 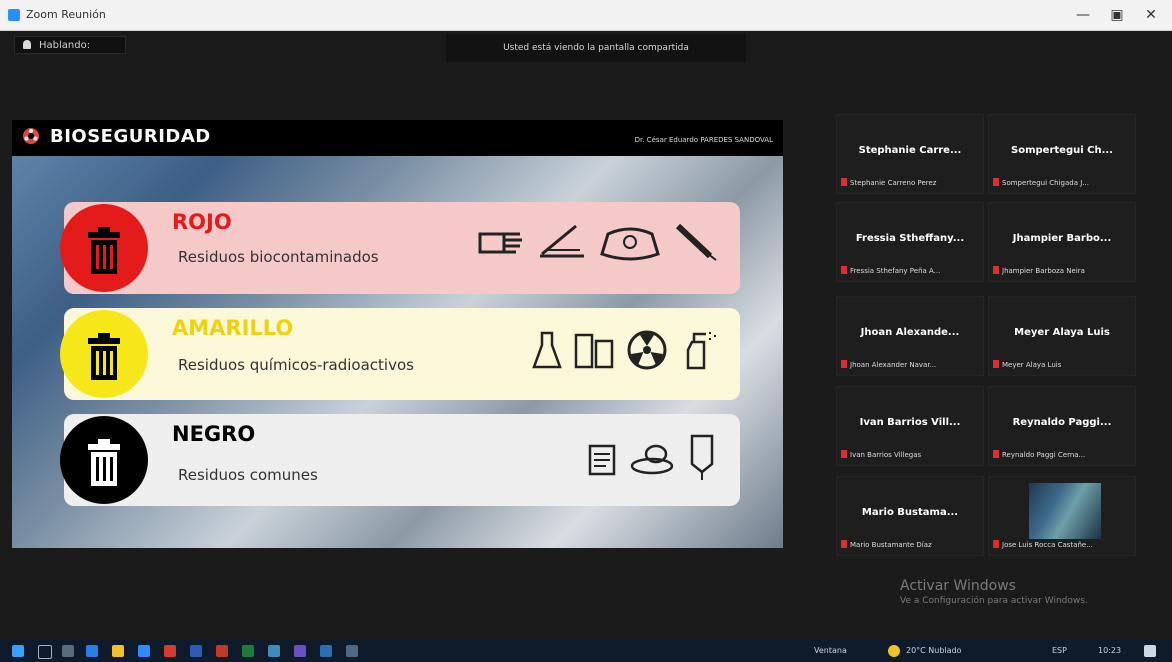 What do you see at coordinates (196, 651) in the screenshot?
I see `word-icon` at bounding box center [196, 651].